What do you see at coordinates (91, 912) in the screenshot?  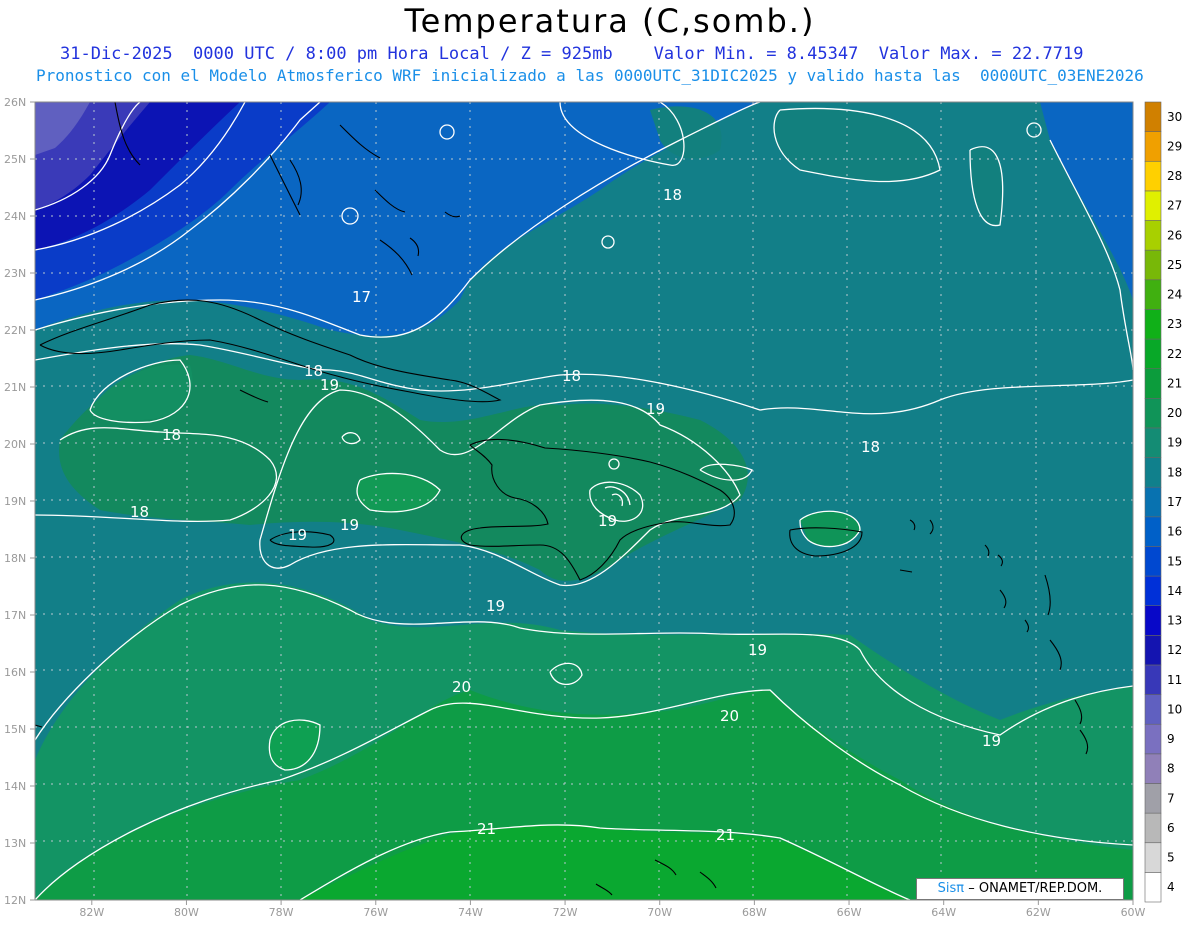 I see `longitude-tick-label: 82W` at bounding box center [91, 912].